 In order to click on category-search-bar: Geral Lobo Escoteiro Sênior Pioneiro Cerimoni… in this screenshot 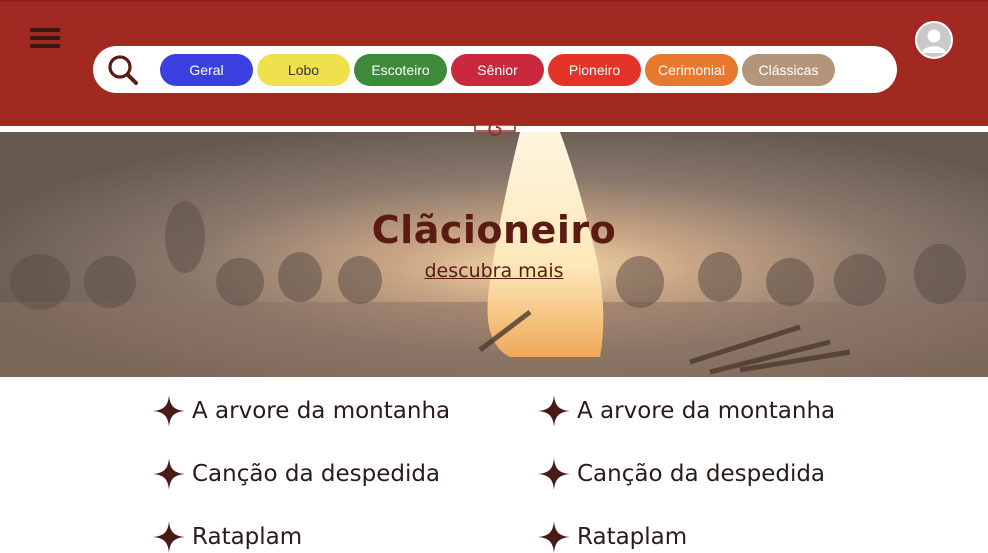, I will do `click(495, 69)`.